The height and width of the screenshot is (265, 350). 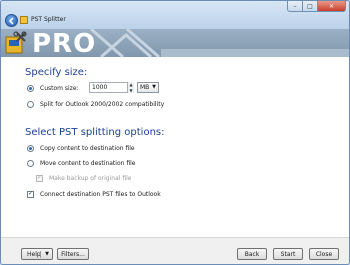 I want to click on app-icon, so click(x=24, y=20).